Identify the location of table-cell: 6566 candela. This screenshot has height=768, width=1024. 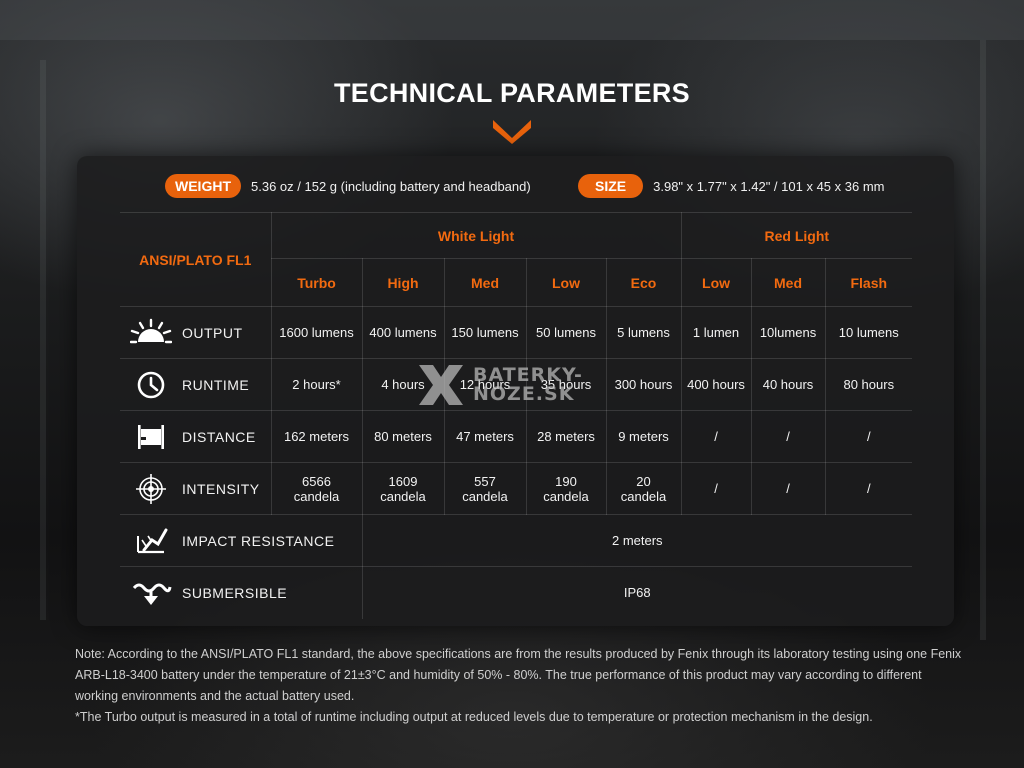
(317, 488).